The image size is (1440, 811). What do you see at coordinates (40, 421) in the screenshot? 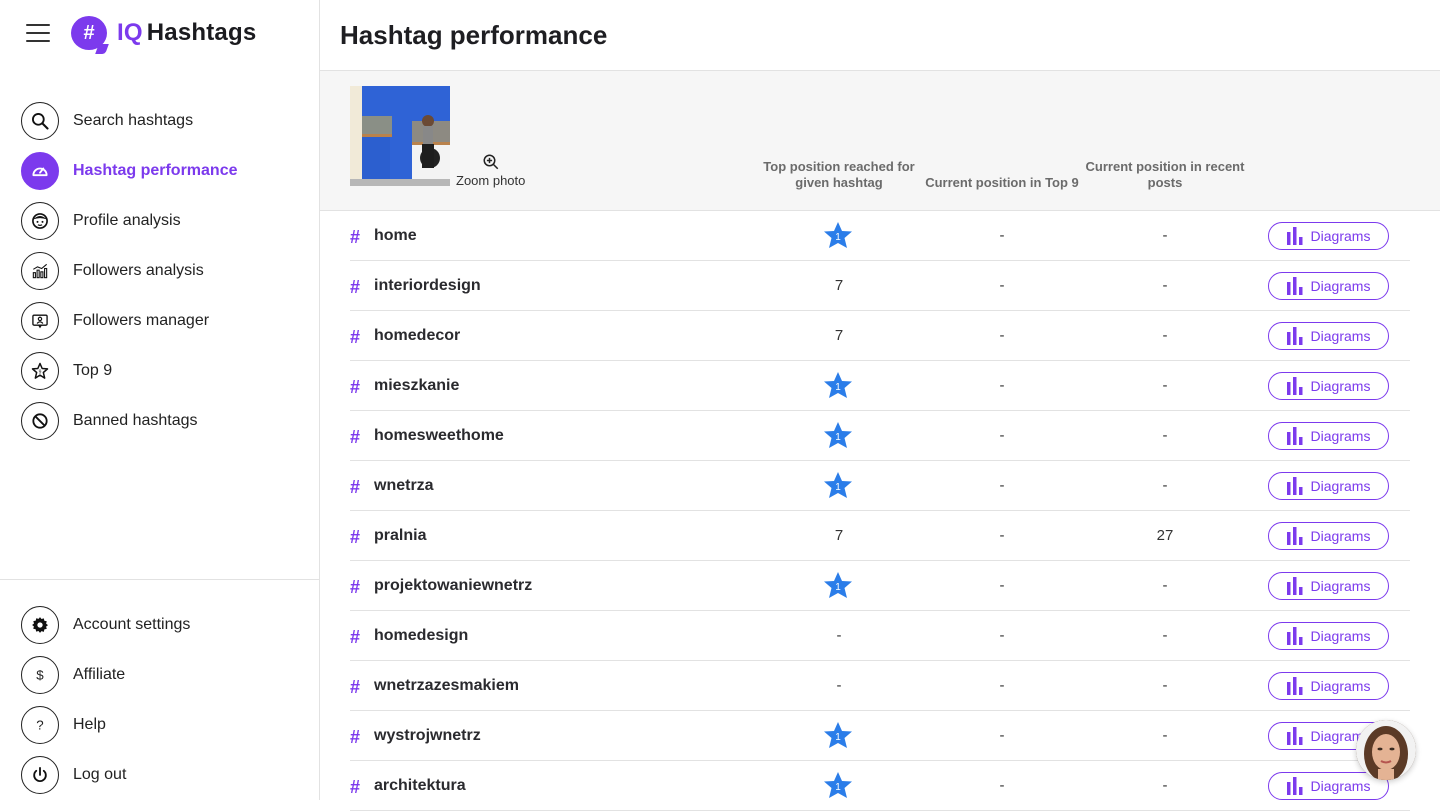
I see `ban-icon` at bounding box center [40, 421].